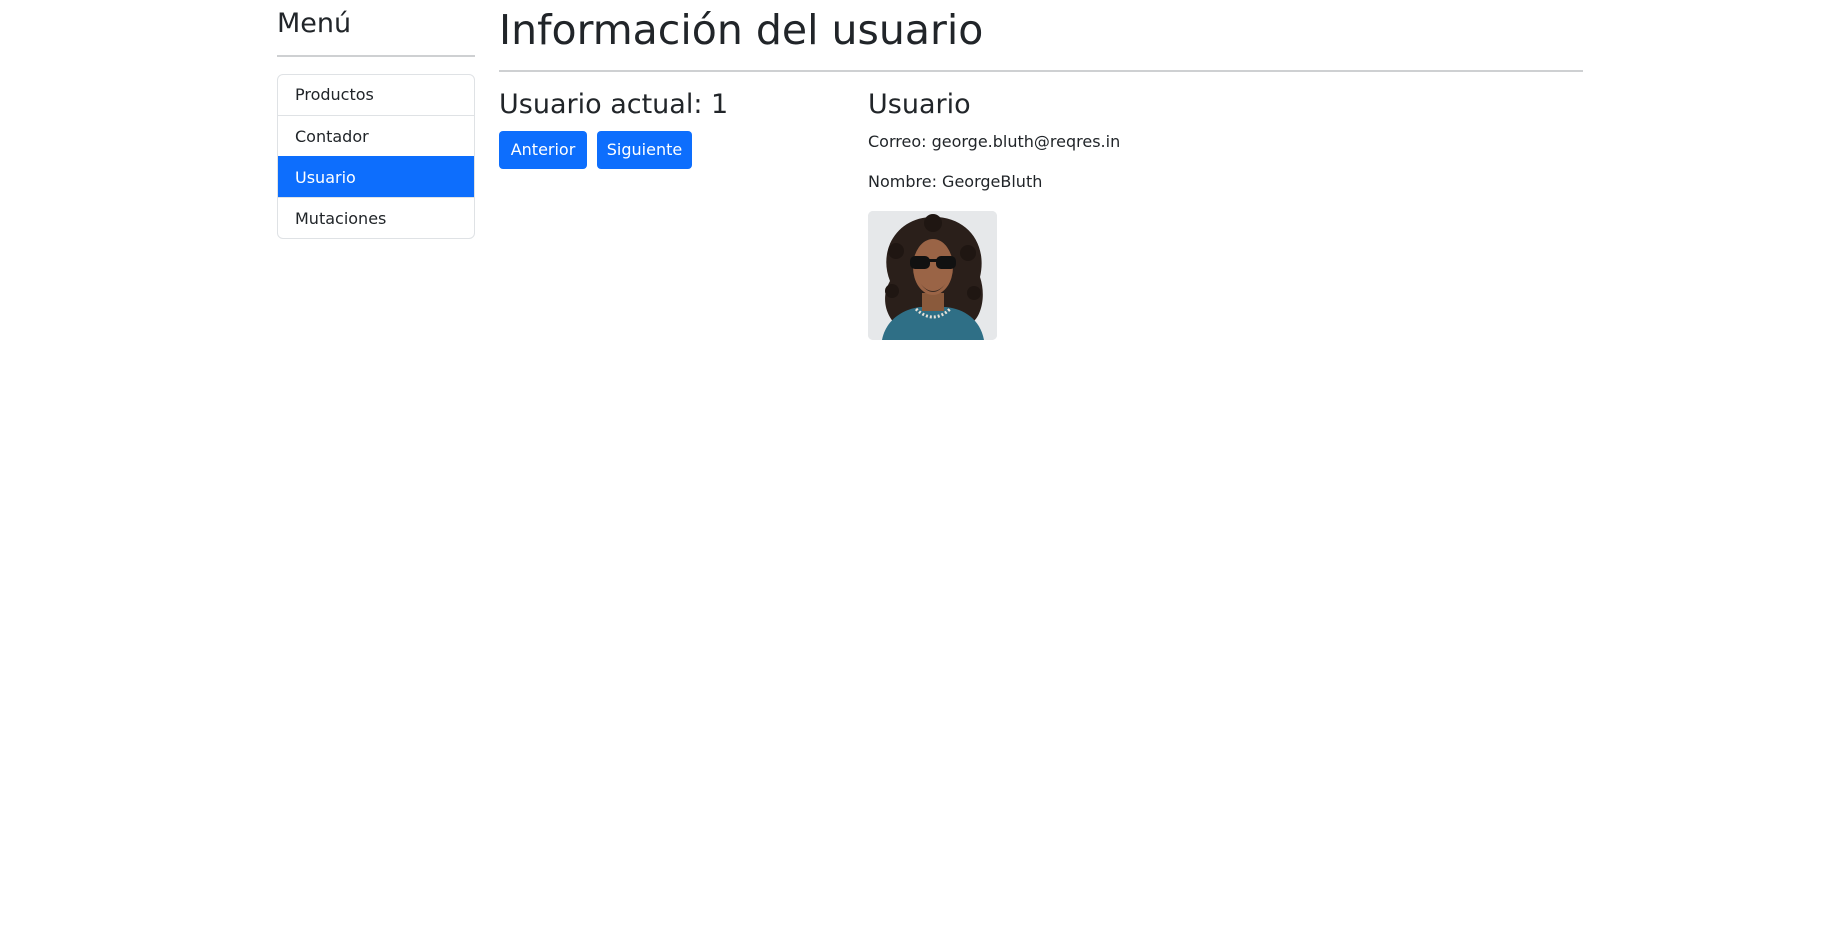 This screenshot has height=941, width=1841. What do you see at coordinates (376, 135) in the screenshot?
I see `sidebar-item-contador: Contador` at bounding box center [376, 135].